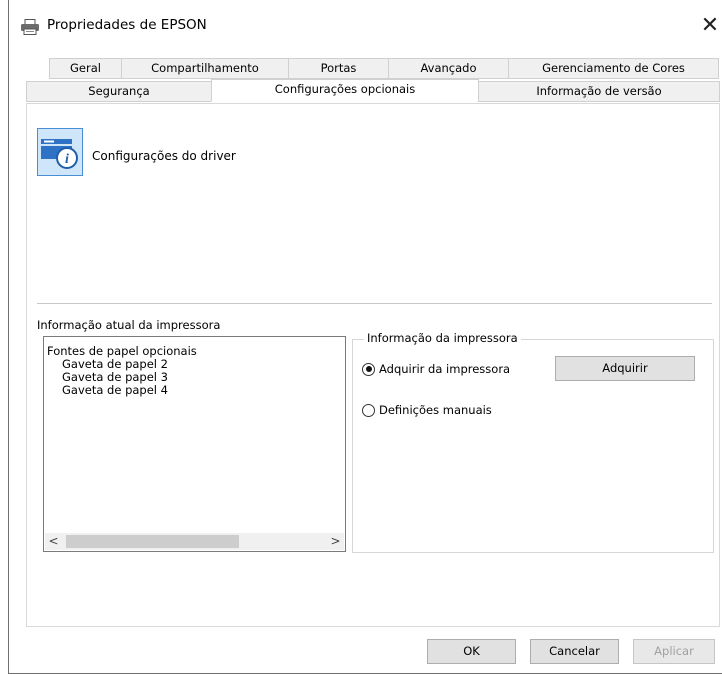 The height and width of the screenshot is (674, 722). Describe the element at coordinates (345, 90) in the screenshot. I see `tab-configuracoes-opcionais: Configurações opcionais` at that location.